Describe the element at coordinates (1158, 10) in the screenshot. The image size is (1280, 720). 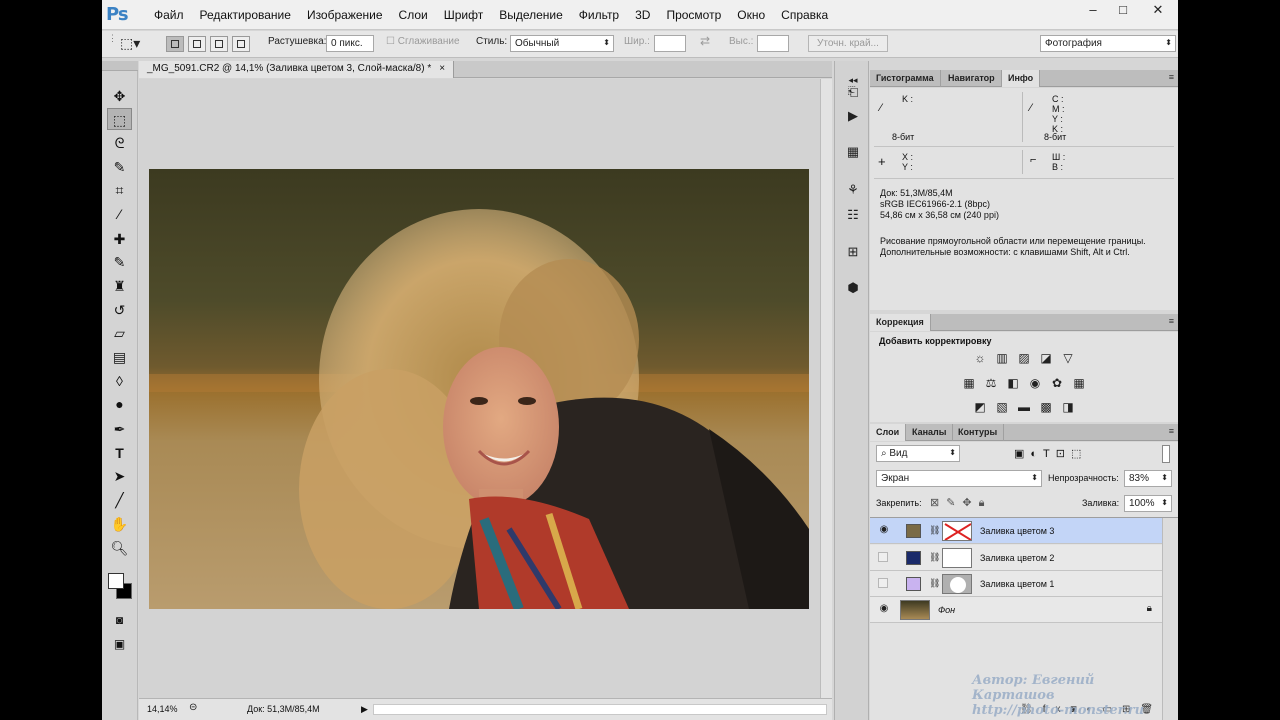
I see `close-button: ✕` at that location.